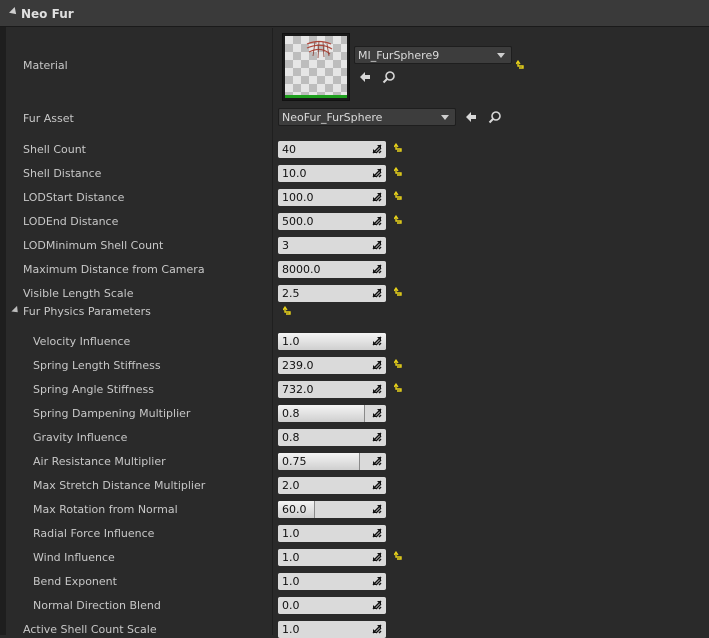 The height and width of the screenshot is (638, 709). Describe the element at coordinates (332, 269) in the screenshot. I see `maximum-distance-from-camera-spinbox: 8000.0` at that location.